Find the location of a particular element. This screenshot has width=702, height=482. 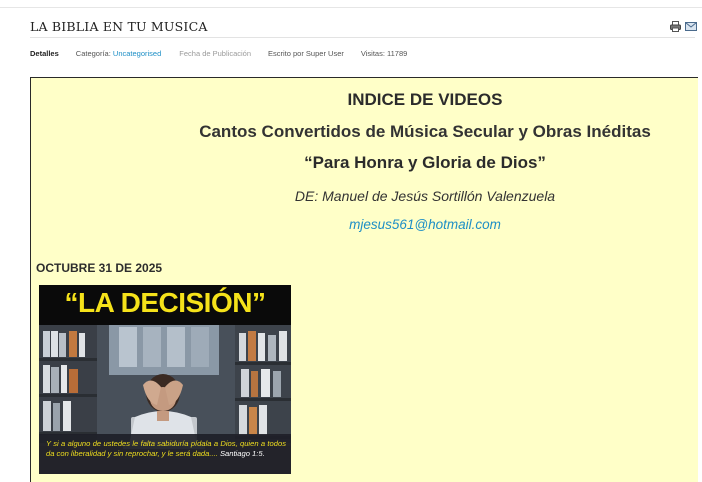

article-title: LA BIBLIA EN TU MUSICA is located at coordinates (119, 26).